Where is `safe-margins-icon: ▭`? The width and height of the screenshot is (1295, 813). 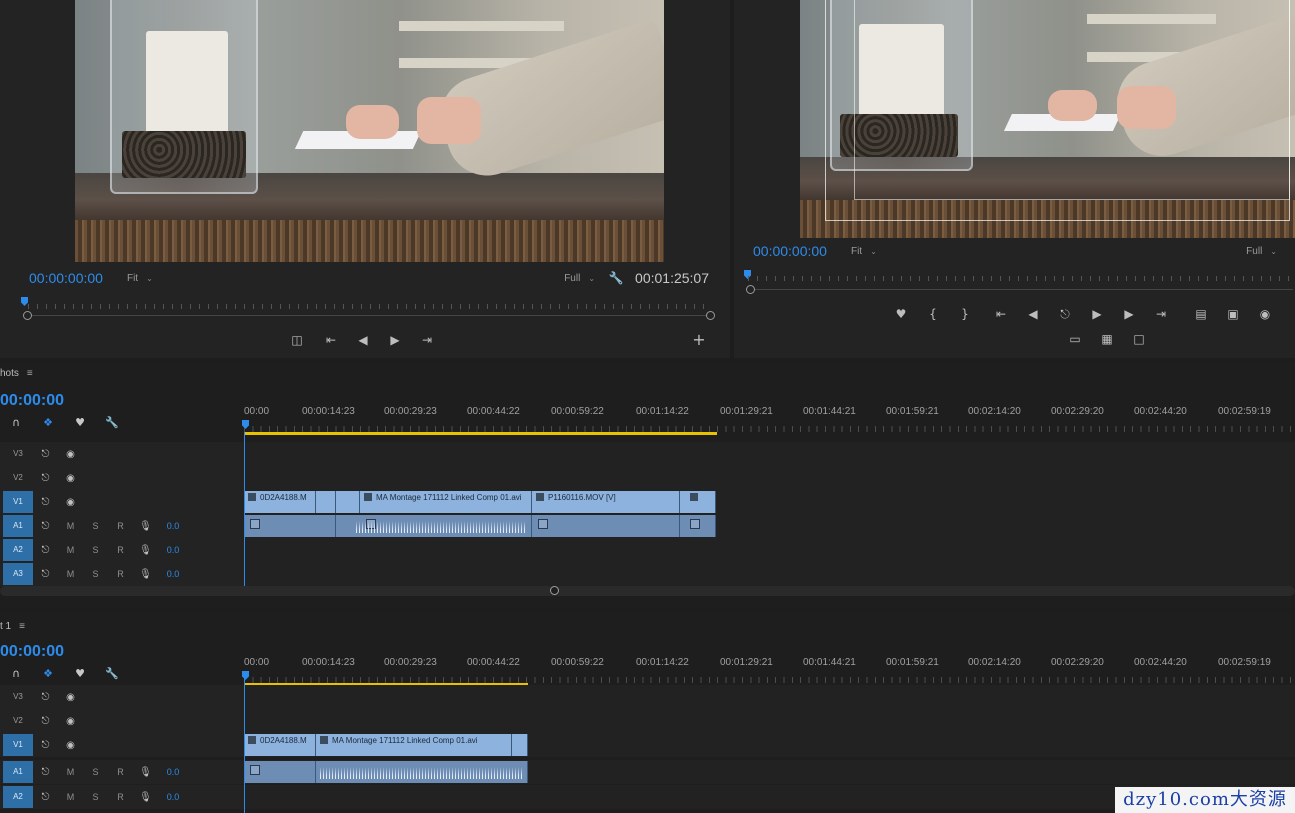 safe-margins-icon: ▭ is located at coordinates (1075, 339).